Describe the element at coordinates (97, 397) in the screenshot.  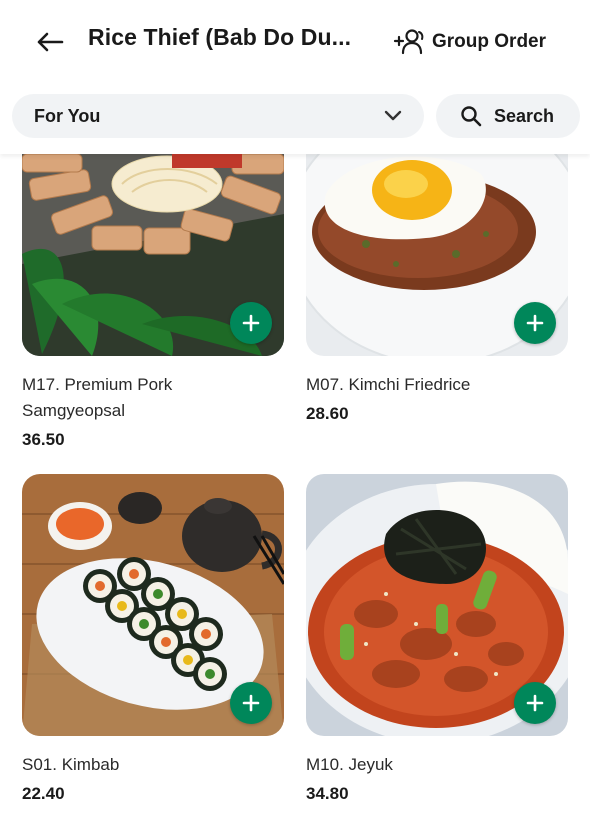
I see `menu-item-name: M17. Premium Pork Samgyeopsal` at that location.